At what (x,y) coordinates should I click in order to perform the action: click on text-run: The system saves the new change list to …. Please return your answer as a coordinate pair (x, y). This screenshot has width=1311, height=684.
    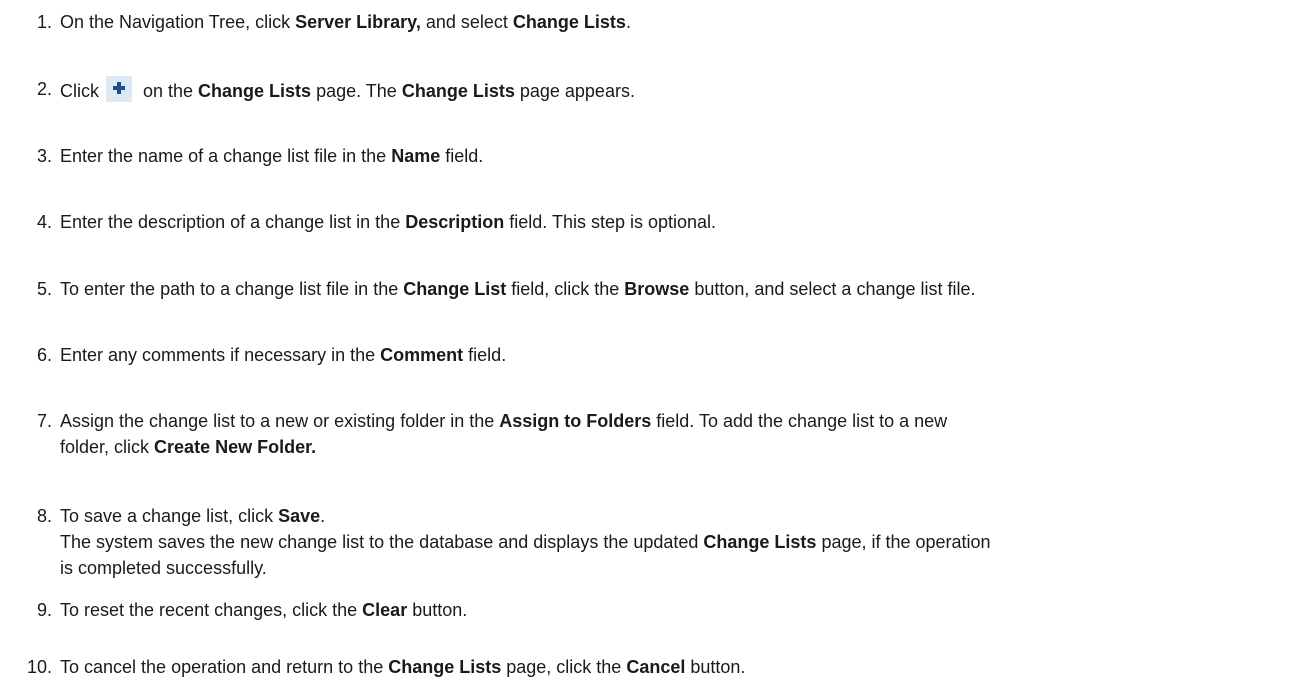
    Looking at the image, I should click on (382, 542).